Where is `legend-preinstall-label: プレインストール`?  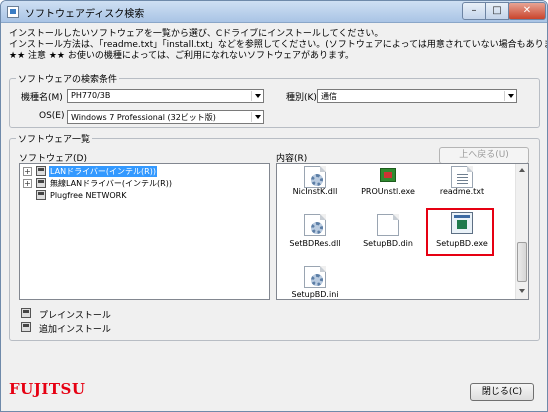
legend-preinstall-label: プレインストール is located at coordinates (75, 316).